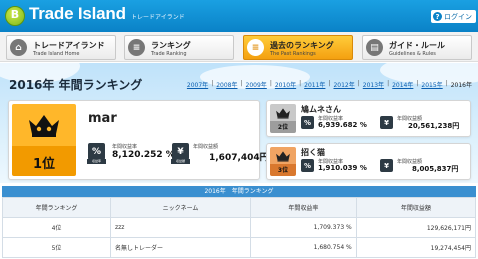  Describe the element at coordinates (102, 118) in the screenshot. I see `first-place-name: mar` at that location.